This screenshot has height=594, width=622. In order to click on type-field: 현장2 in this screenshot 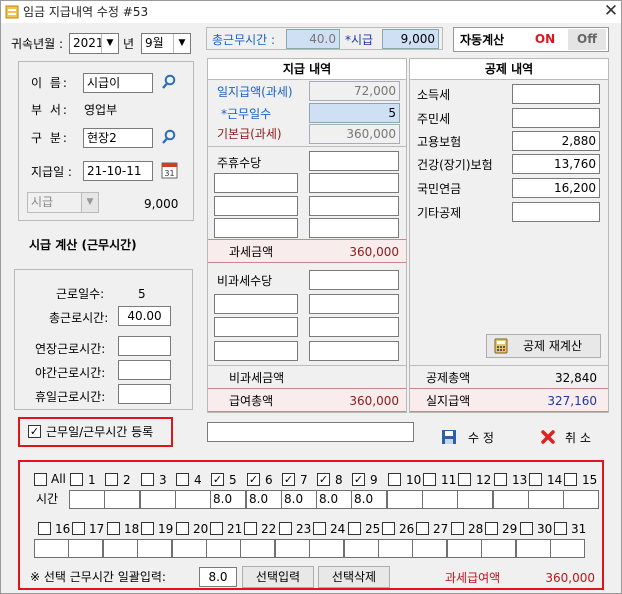, I will do `click(118, 138)`.